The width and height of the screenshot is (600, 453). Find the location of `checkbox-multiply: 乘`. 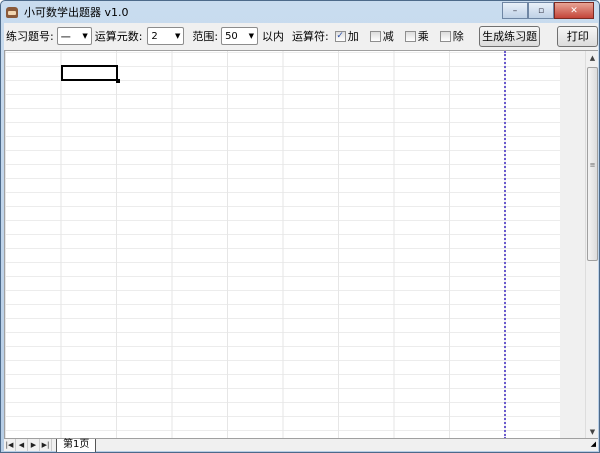

checkbox-multiply: 乘 is located at coordinates (416, 36).